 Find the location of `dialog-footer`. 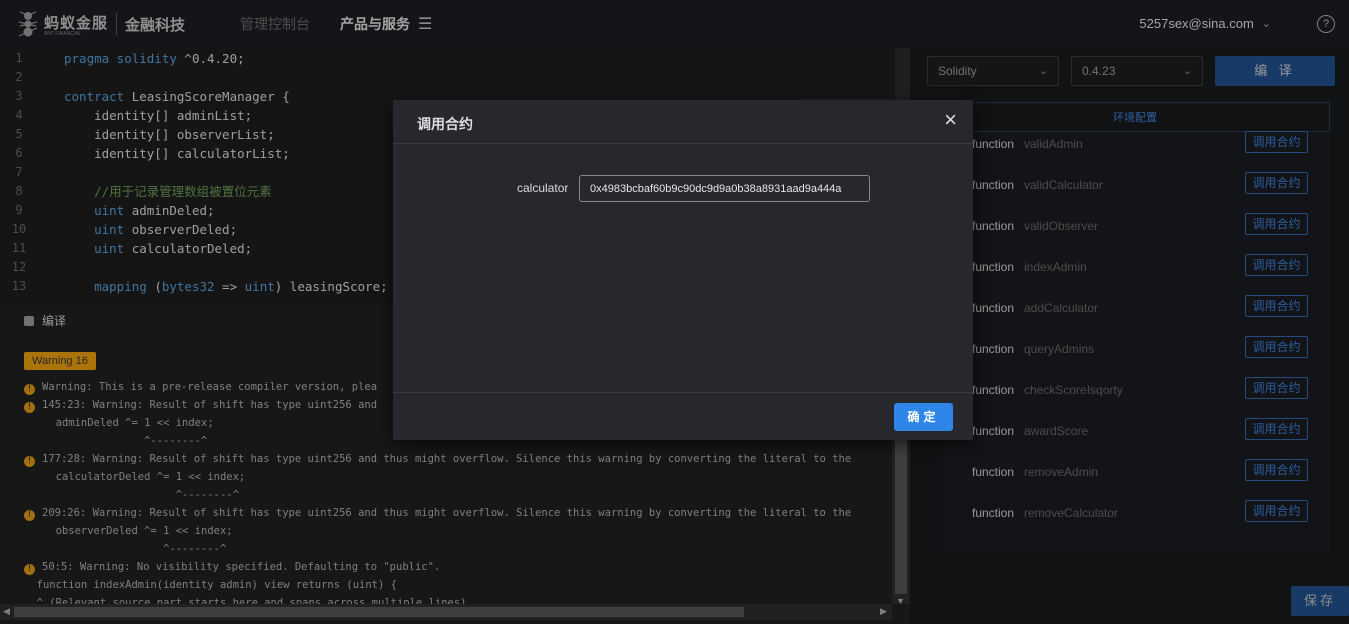

dialog-footer is located at coordinates (683, 416).